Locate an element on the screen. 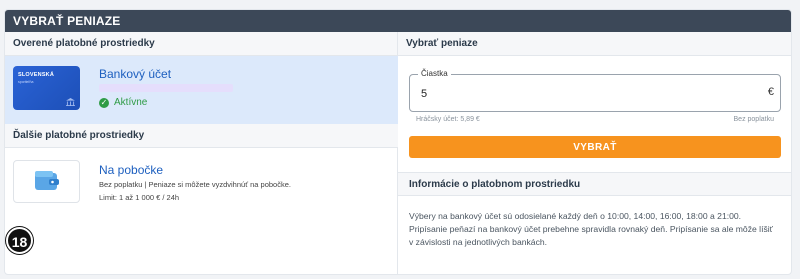  other-methods-title: Ďalšie platobné prostriedky is located at coordinates (201, 136).